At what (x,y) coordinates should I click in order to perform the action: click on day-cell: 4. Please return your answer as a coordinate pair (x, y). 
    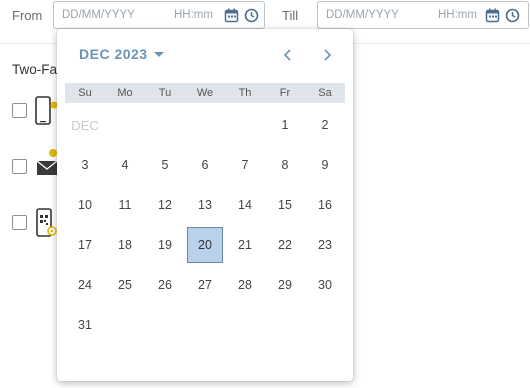
    Looking at the image, I should click on (125, 165).